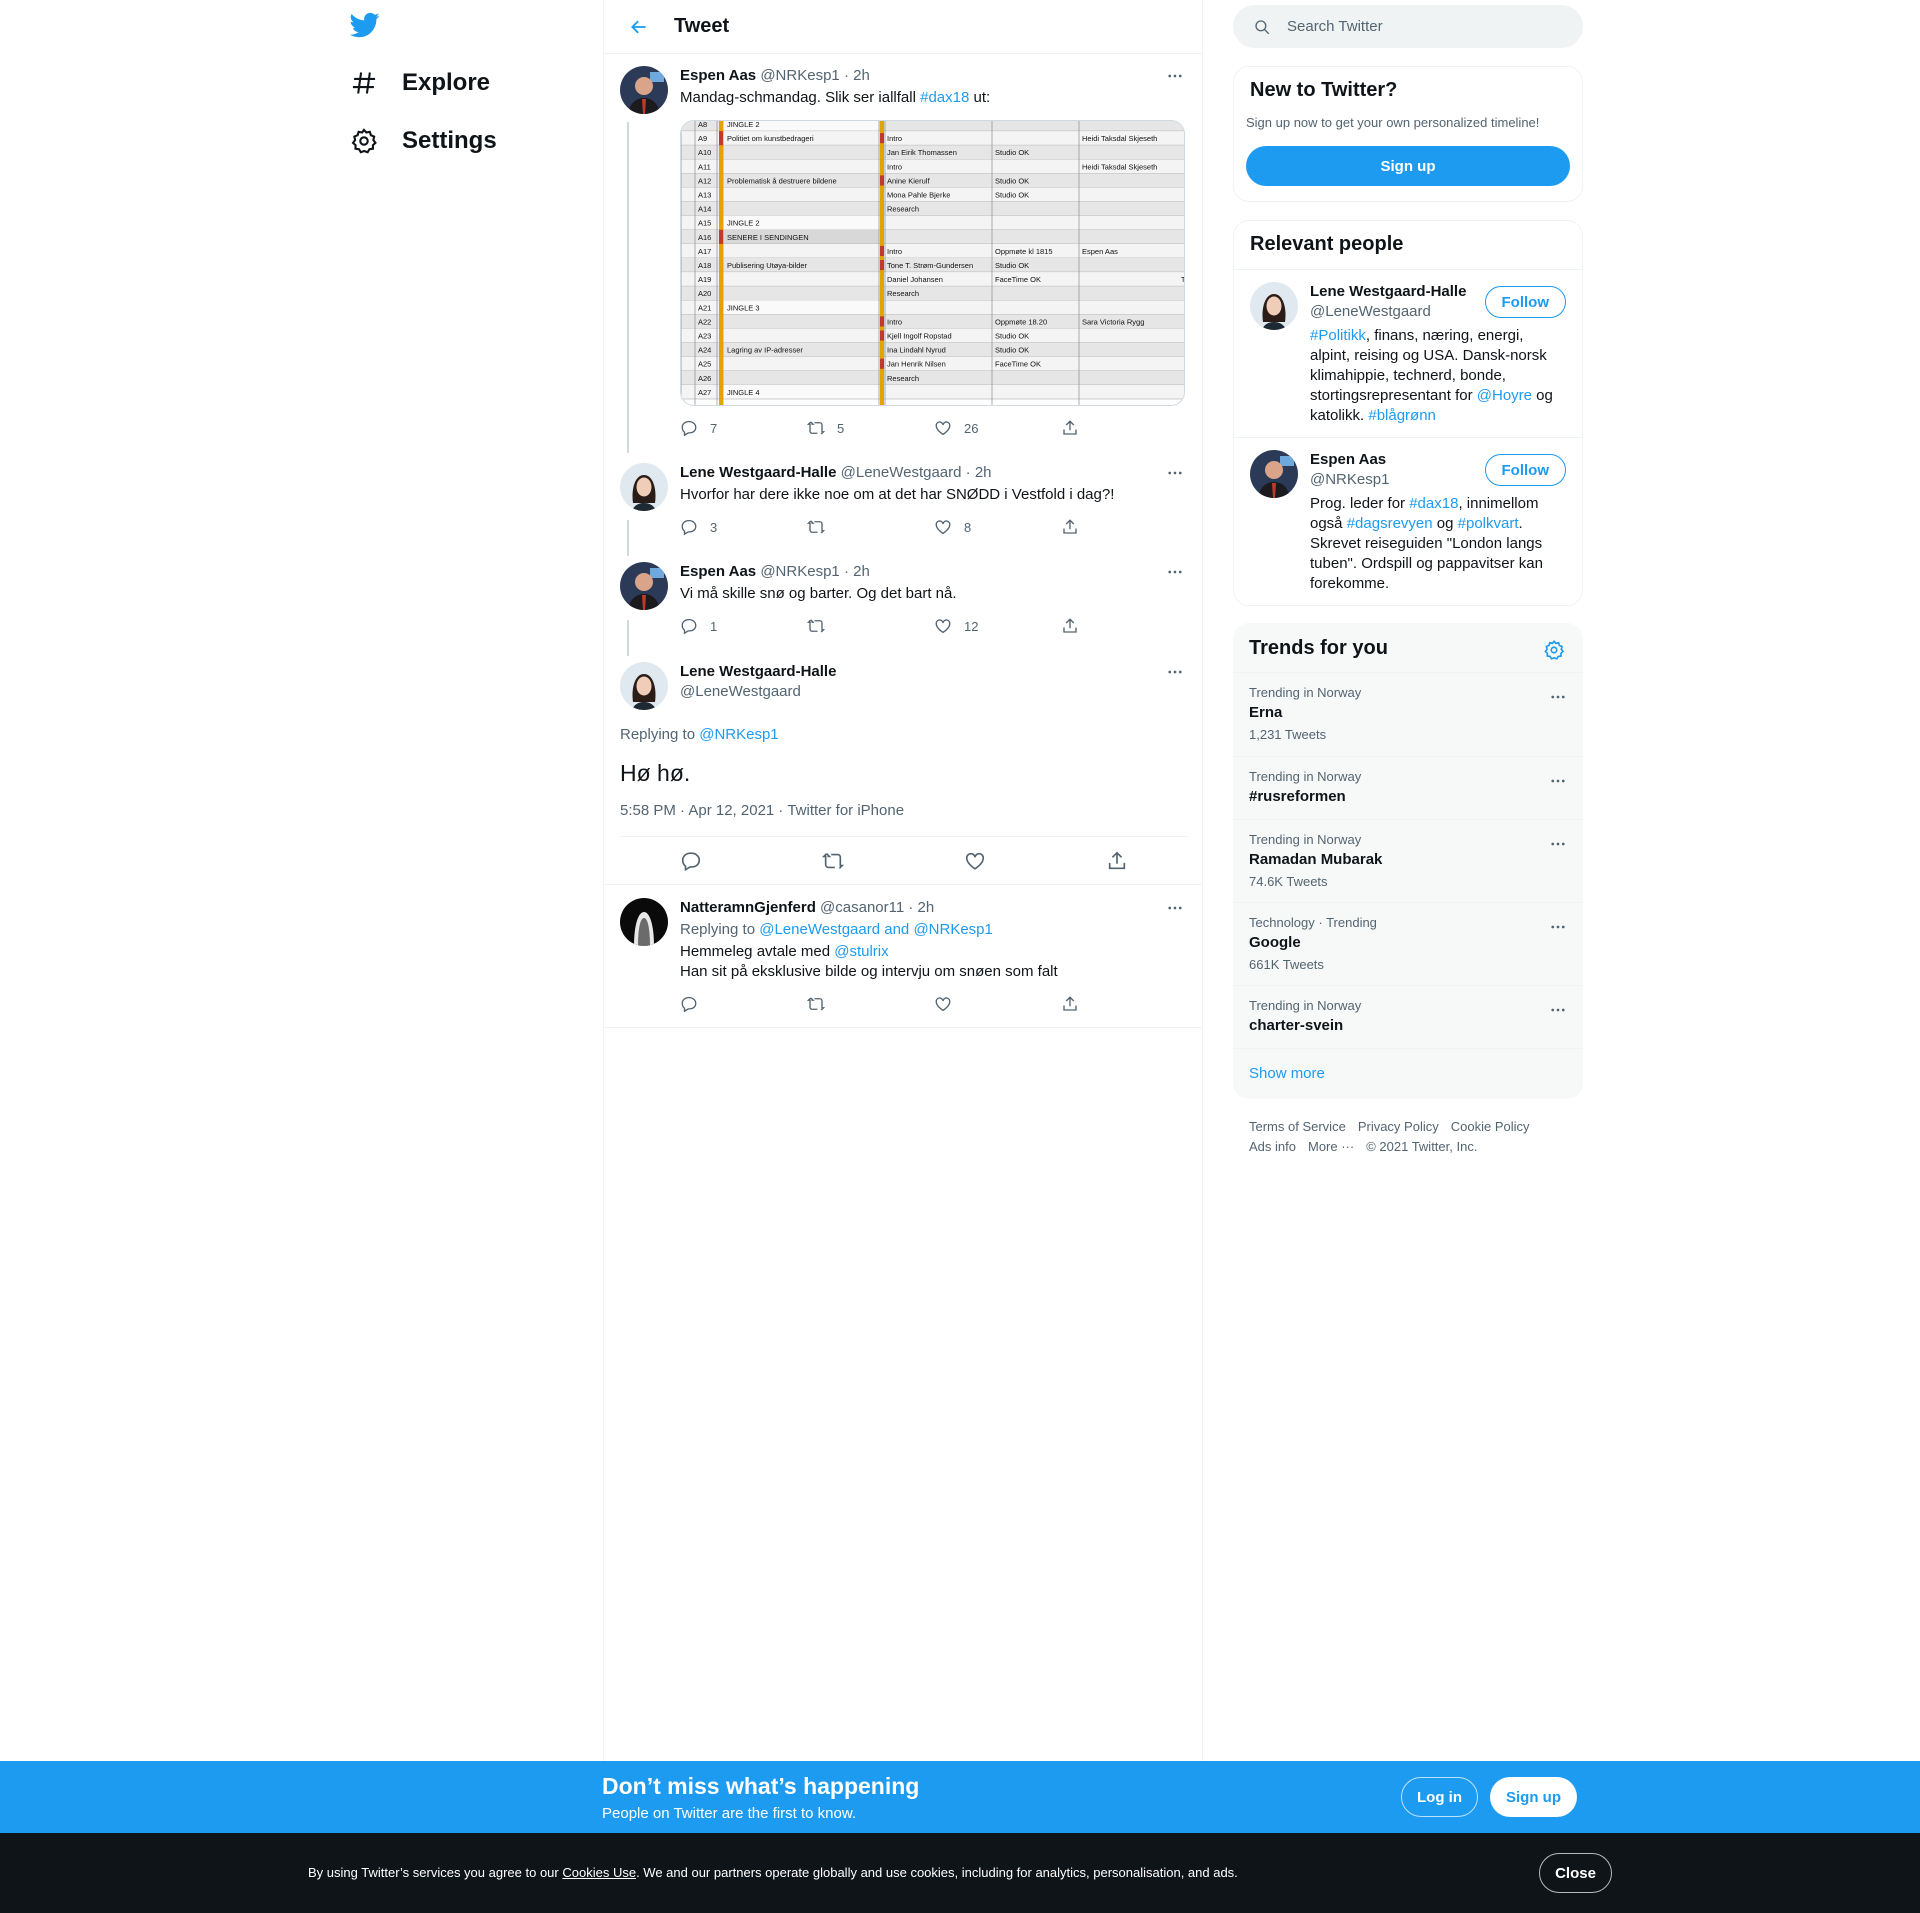  I want to click on trend-item: Trending in Norway #rusreformen, so click(1408, 787).